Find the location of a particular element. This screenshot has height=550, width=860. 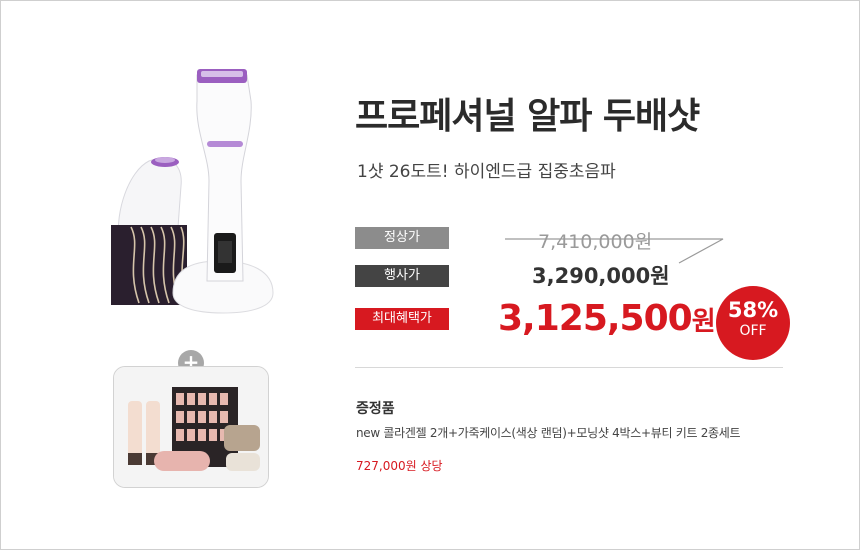

product-image is located at coordinates (201, 191).